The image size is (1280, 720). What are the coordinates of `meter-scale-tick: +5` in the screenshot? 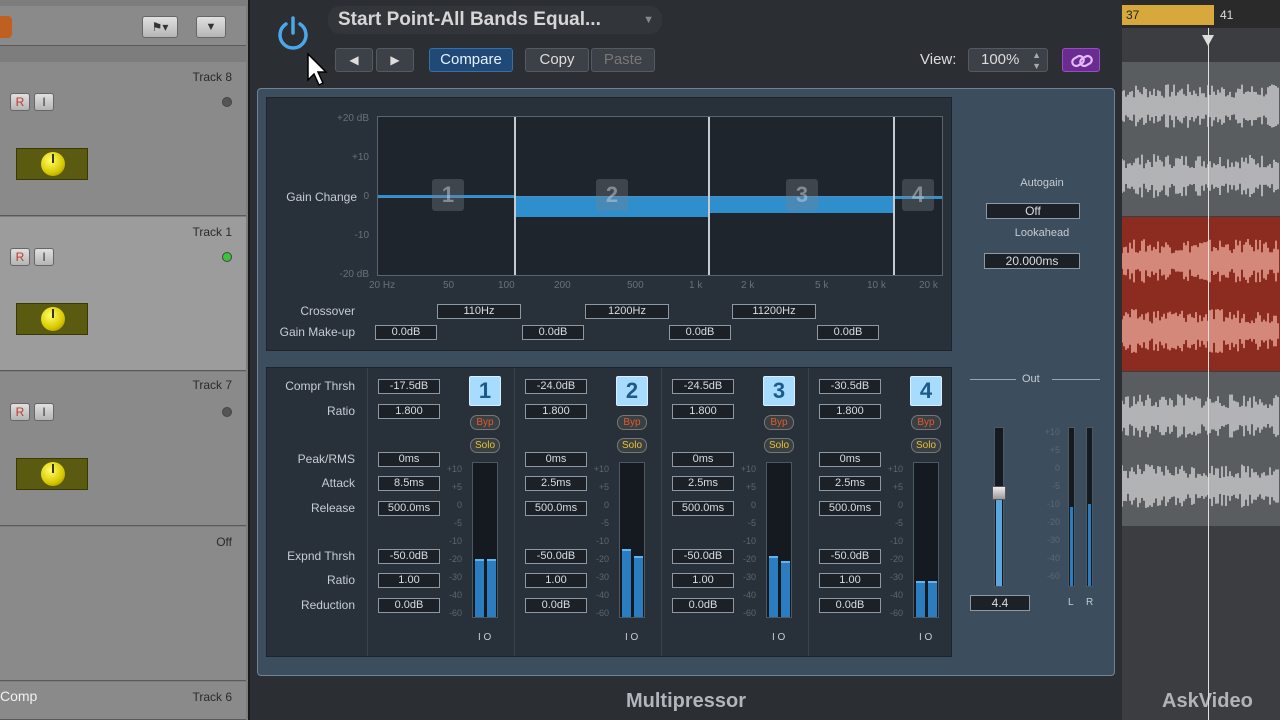 It's located at (750, 487).